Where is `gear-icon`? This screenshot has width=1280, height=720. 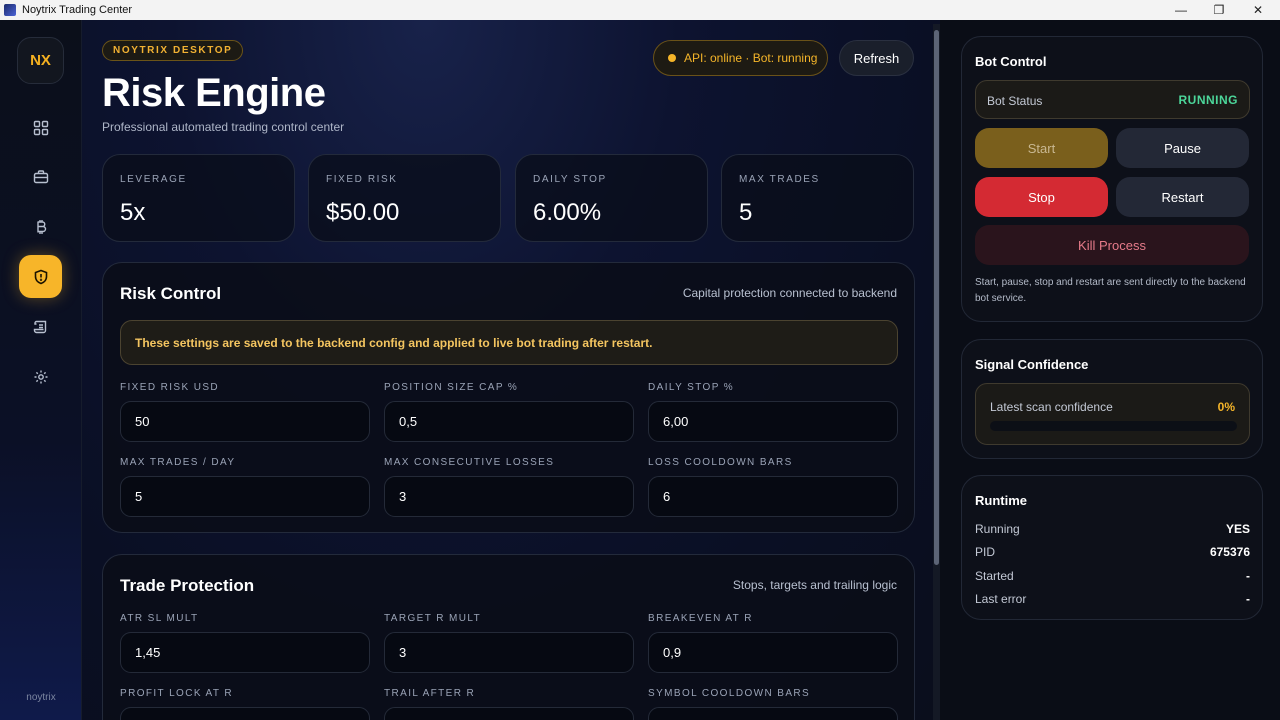 gear-icon is located at coordinates (40, 376).